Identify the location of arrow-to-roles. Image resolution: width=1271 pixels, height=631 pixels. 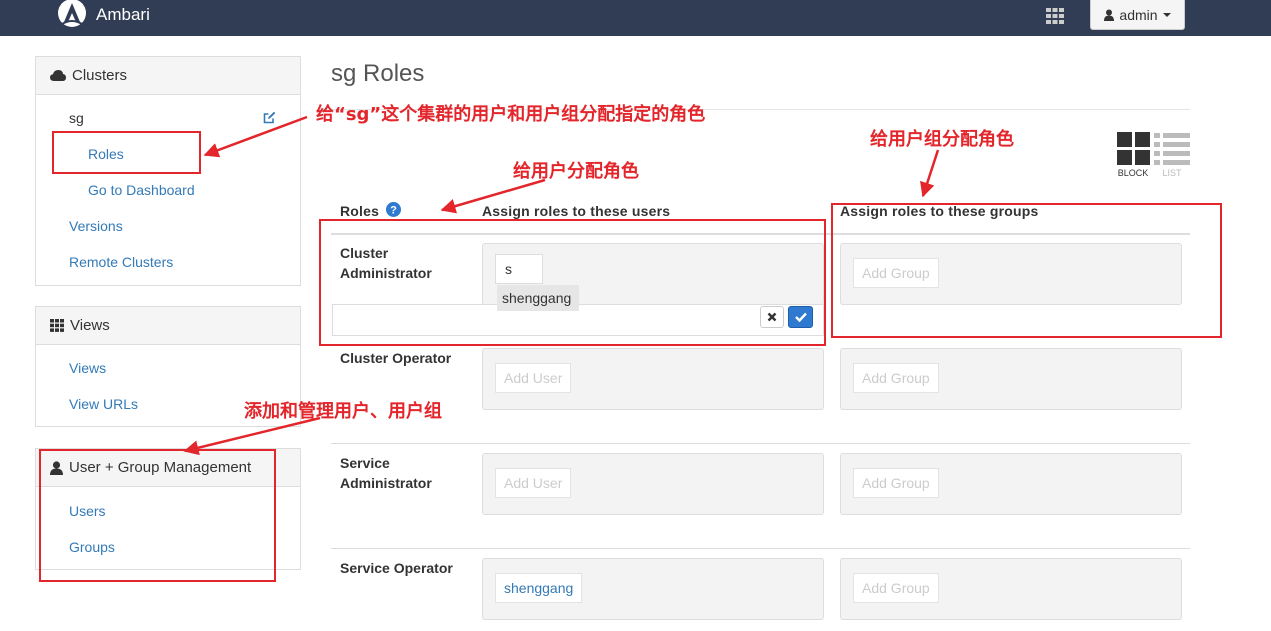
(255, 136).